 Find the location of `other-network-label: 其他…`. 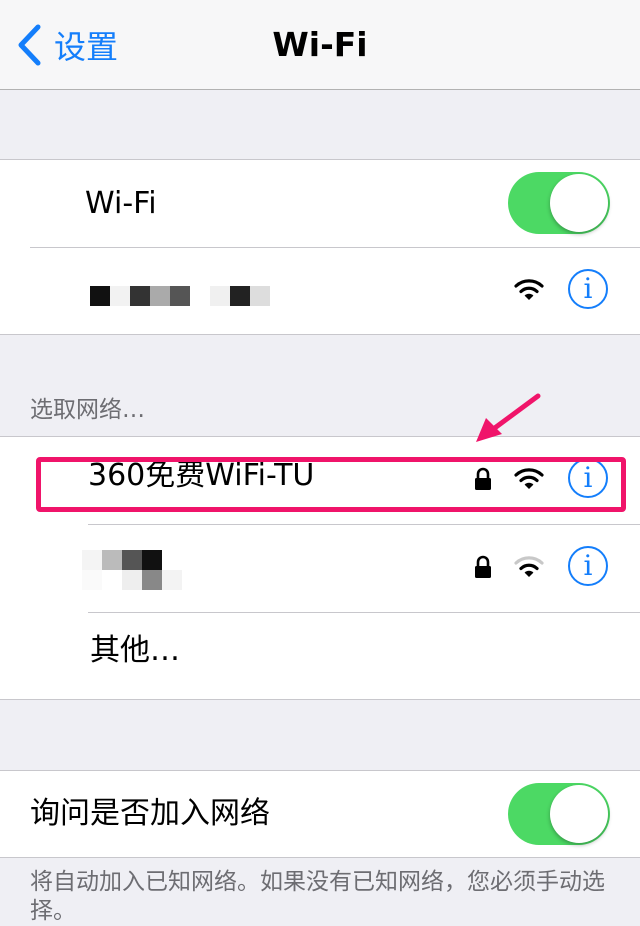

other-network-label: 其他… is located at coordinates (135, 650).